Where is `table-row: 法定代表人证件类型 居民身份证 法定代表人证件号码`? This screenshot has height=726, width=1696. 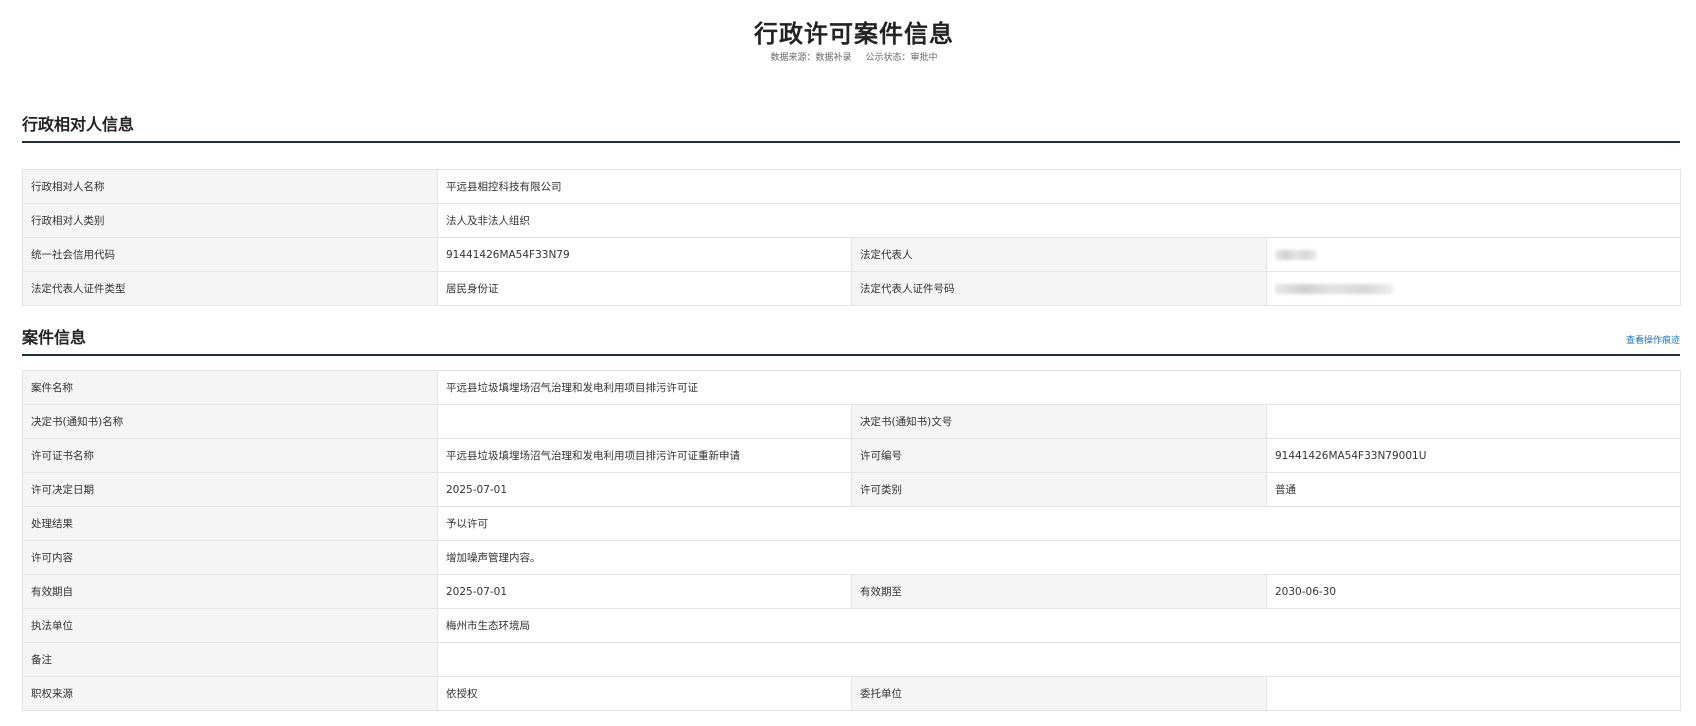
table-row: 法定代表人证件类型 居民身份证 法定代表人证件号码 is located at coordinates (852, 288).